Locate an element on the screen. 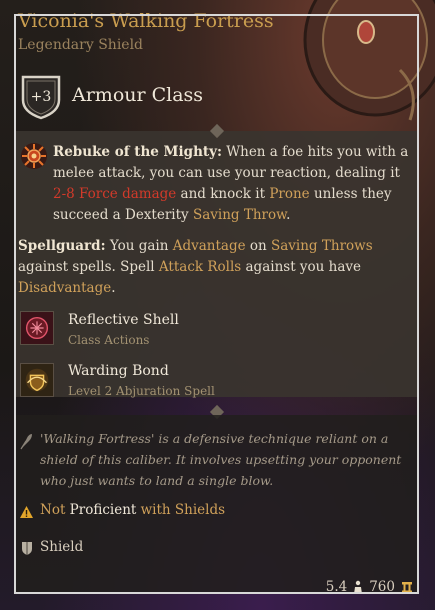  rebuke-sun-icon is located at coordinates (34, 156).